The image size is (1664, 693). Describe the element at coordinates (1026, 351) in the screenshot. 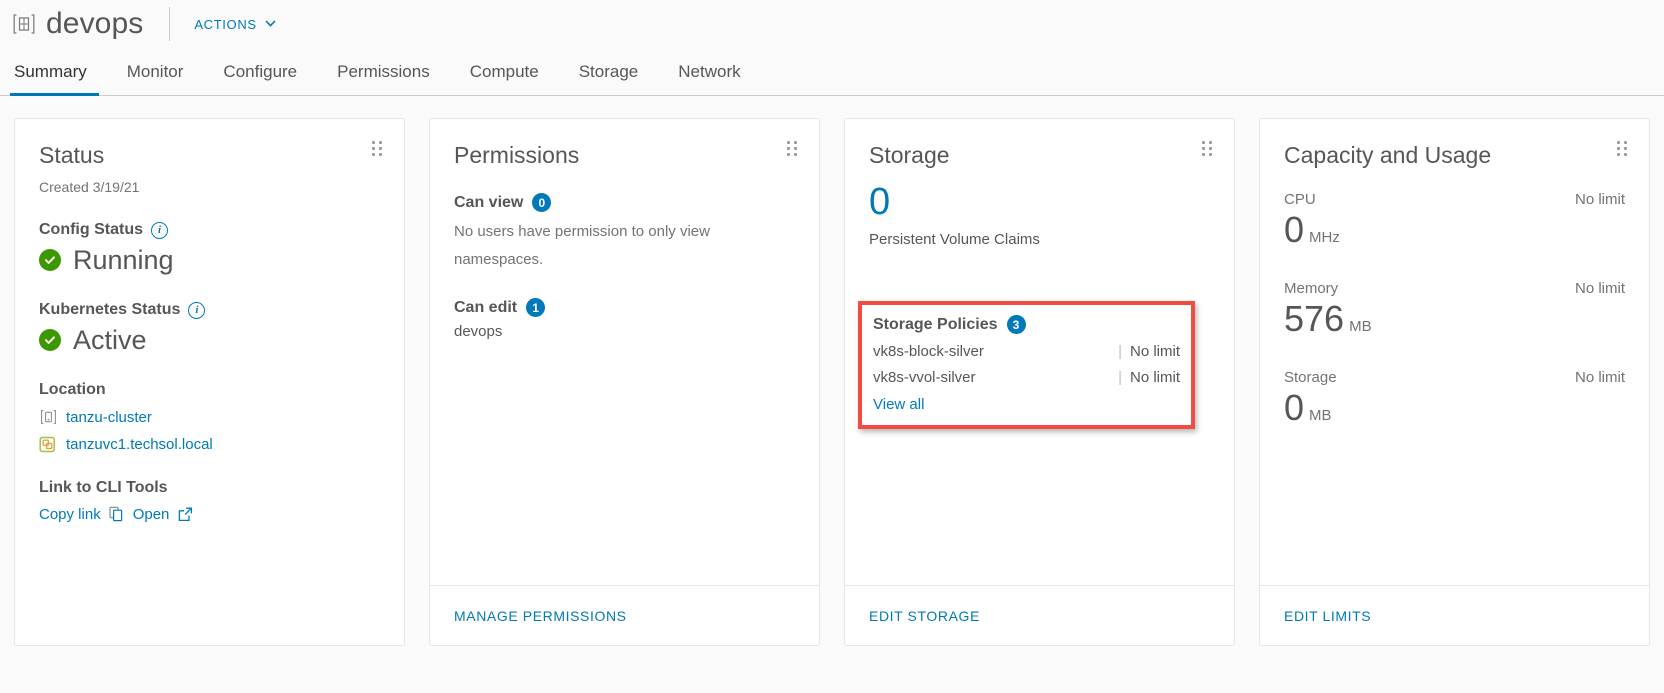

I see `storage-policy-row: vk8s-block-silver | No limit` at that location.